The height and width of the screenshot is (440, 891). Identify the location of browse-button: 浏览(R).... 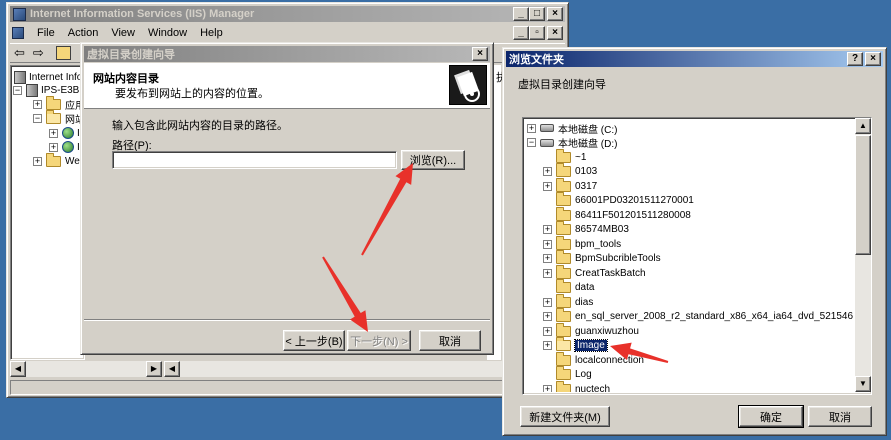
(433, 160).